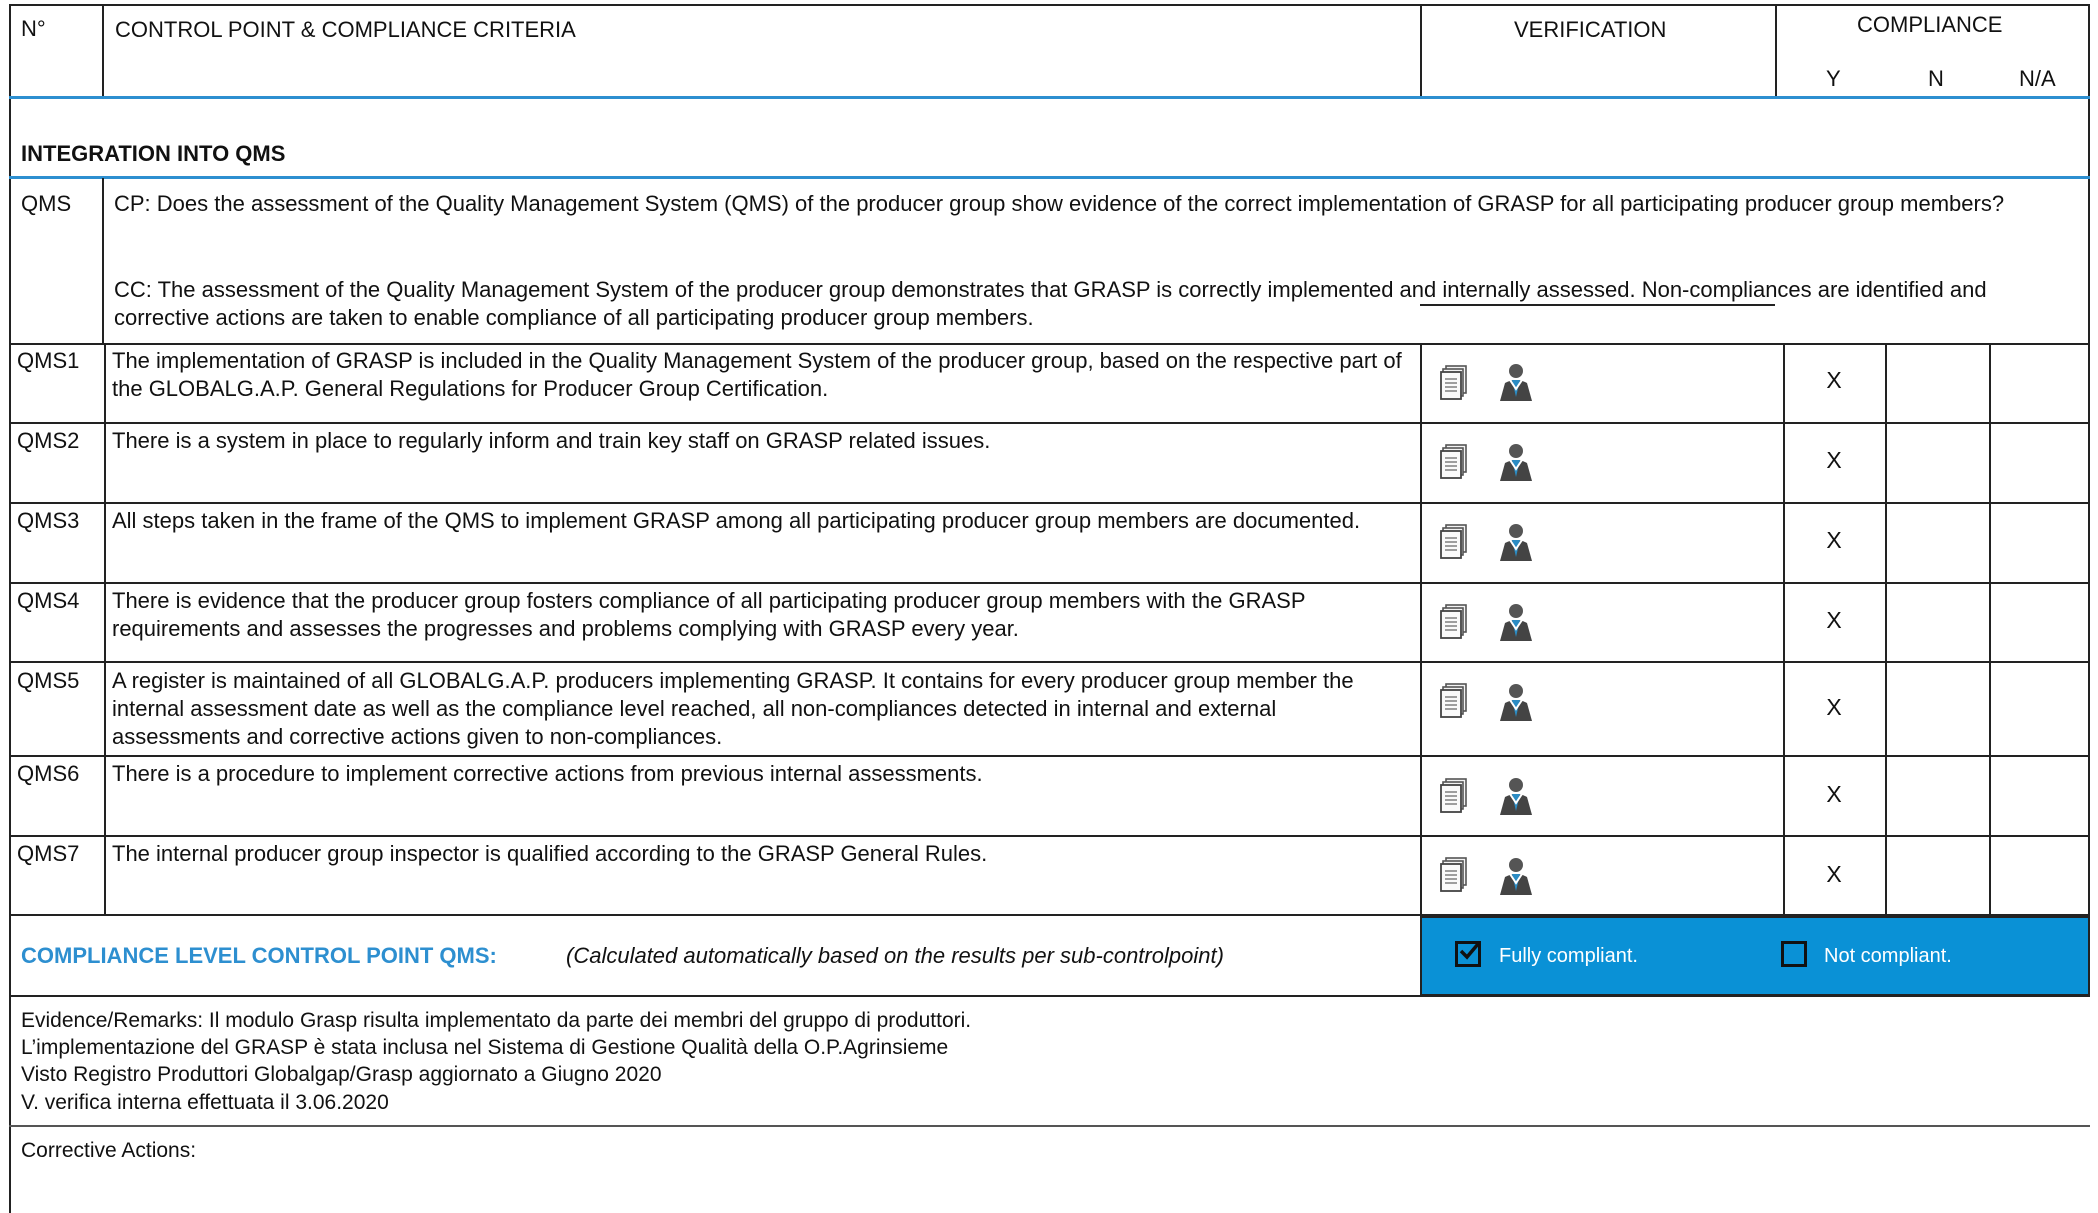 The height and width of the screenshot is (1213, 2098). I want to click on corrective-actions-label: Corrective Actions:, so click(109, 1150).